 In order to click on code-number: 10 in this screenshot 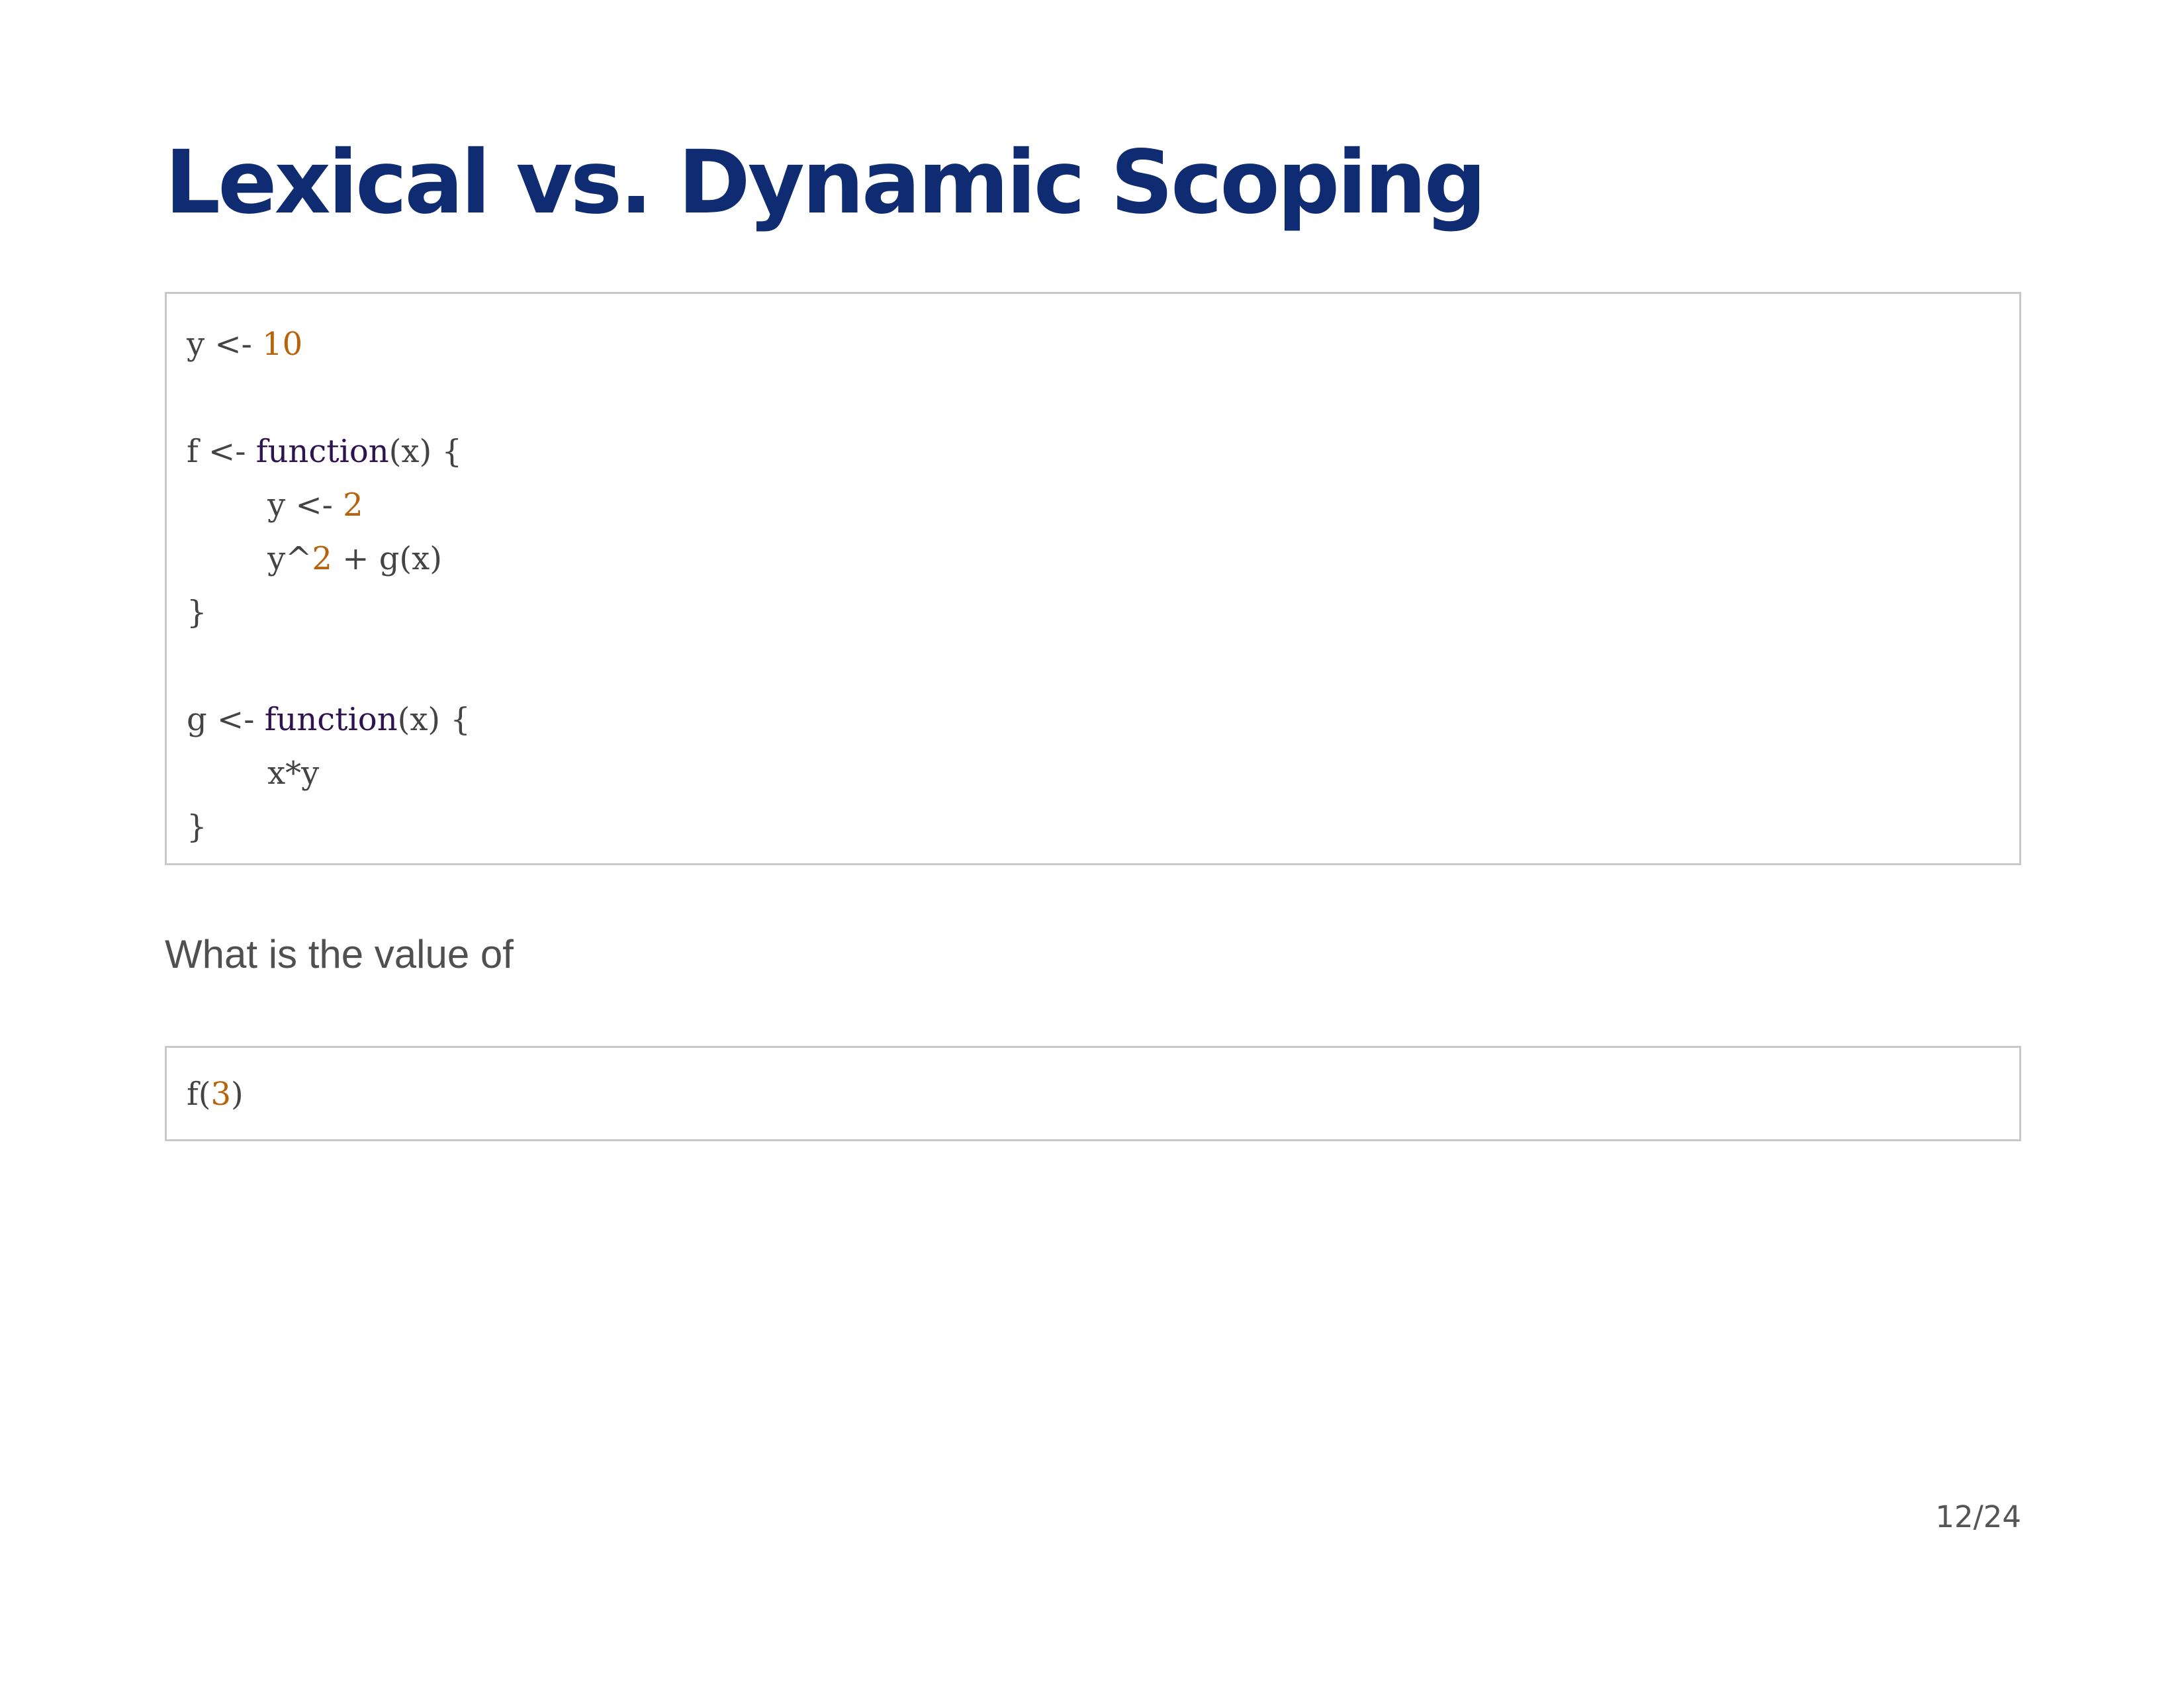, I will do `click(283, 344)`.